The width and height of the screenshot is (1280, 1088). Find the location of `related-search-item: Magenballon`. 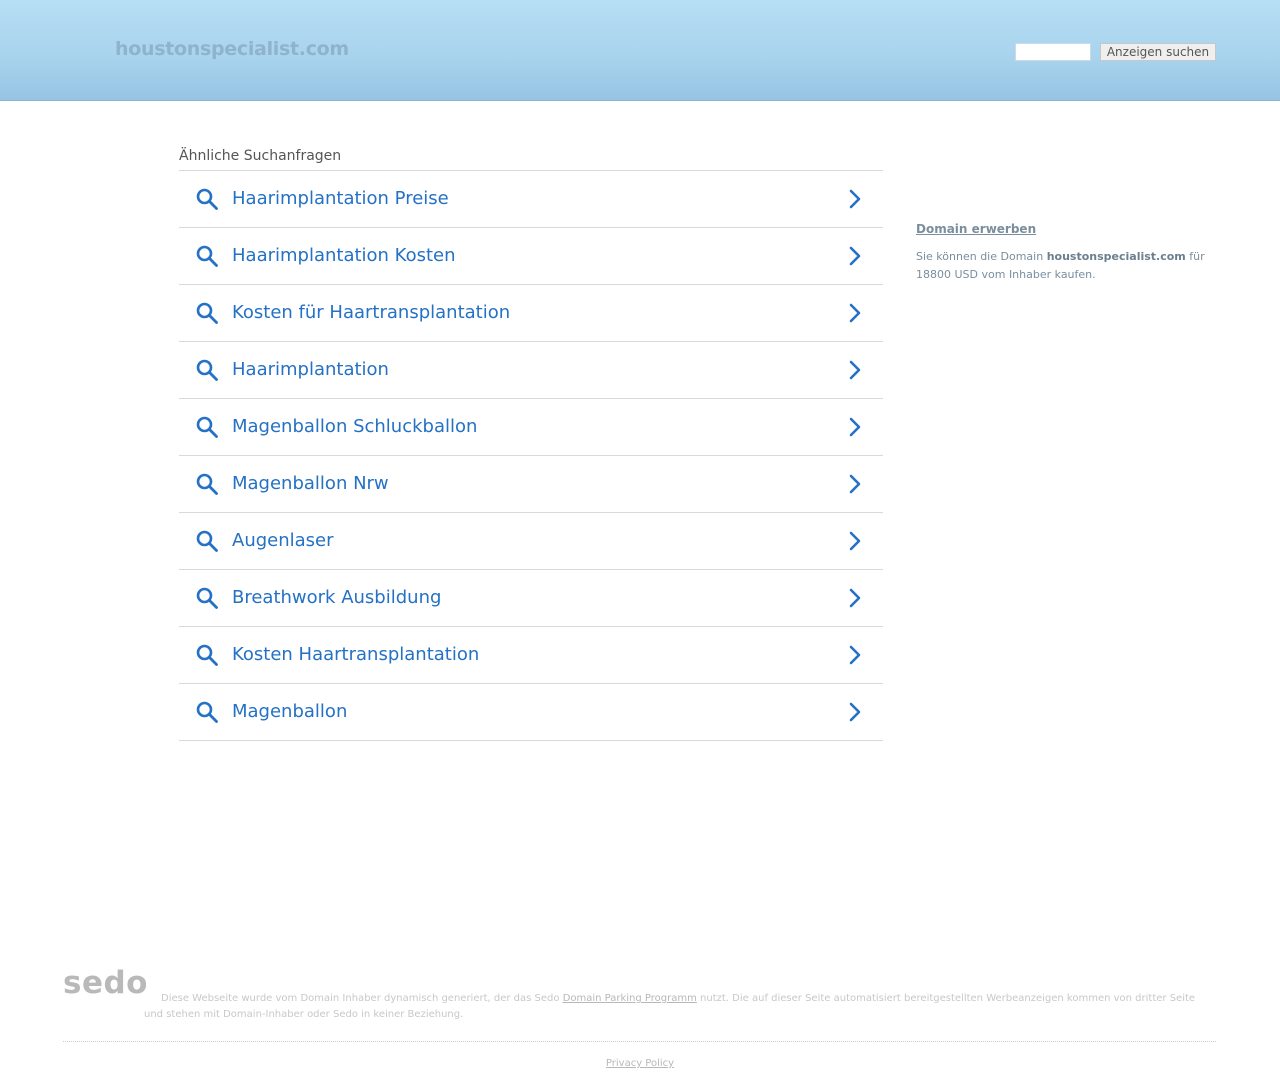

related-search-item: Magenballon is located at coordinates (531, 712).